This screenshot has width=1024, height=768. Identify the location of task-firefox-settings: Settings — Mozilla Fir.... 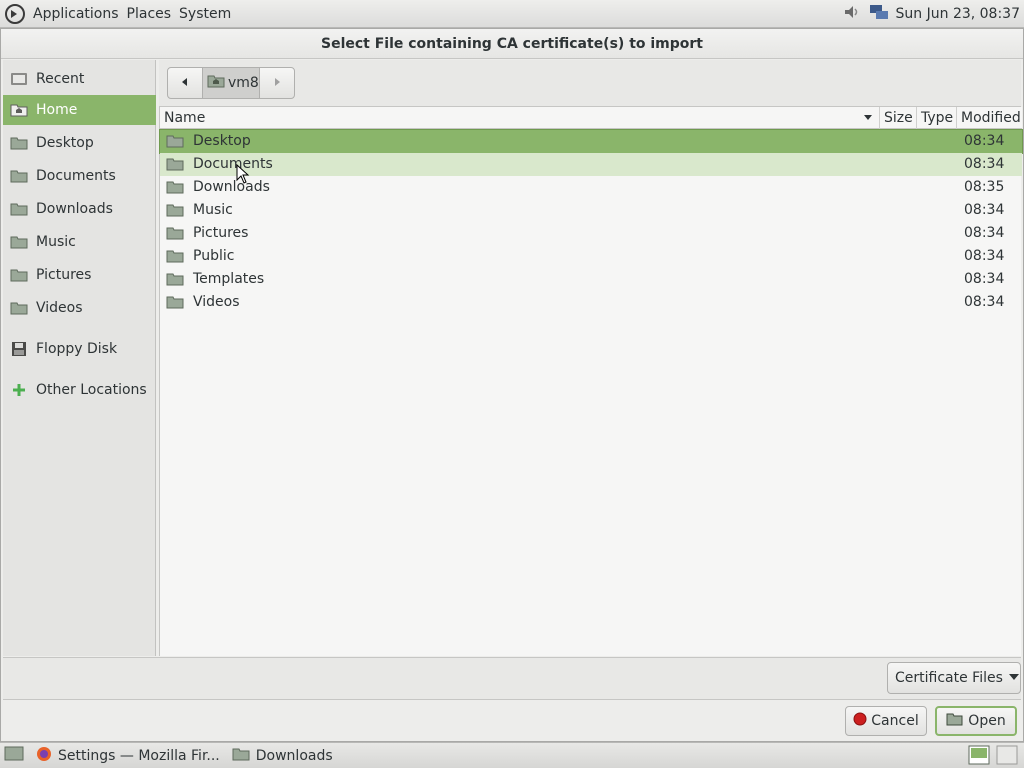
(128, 756).